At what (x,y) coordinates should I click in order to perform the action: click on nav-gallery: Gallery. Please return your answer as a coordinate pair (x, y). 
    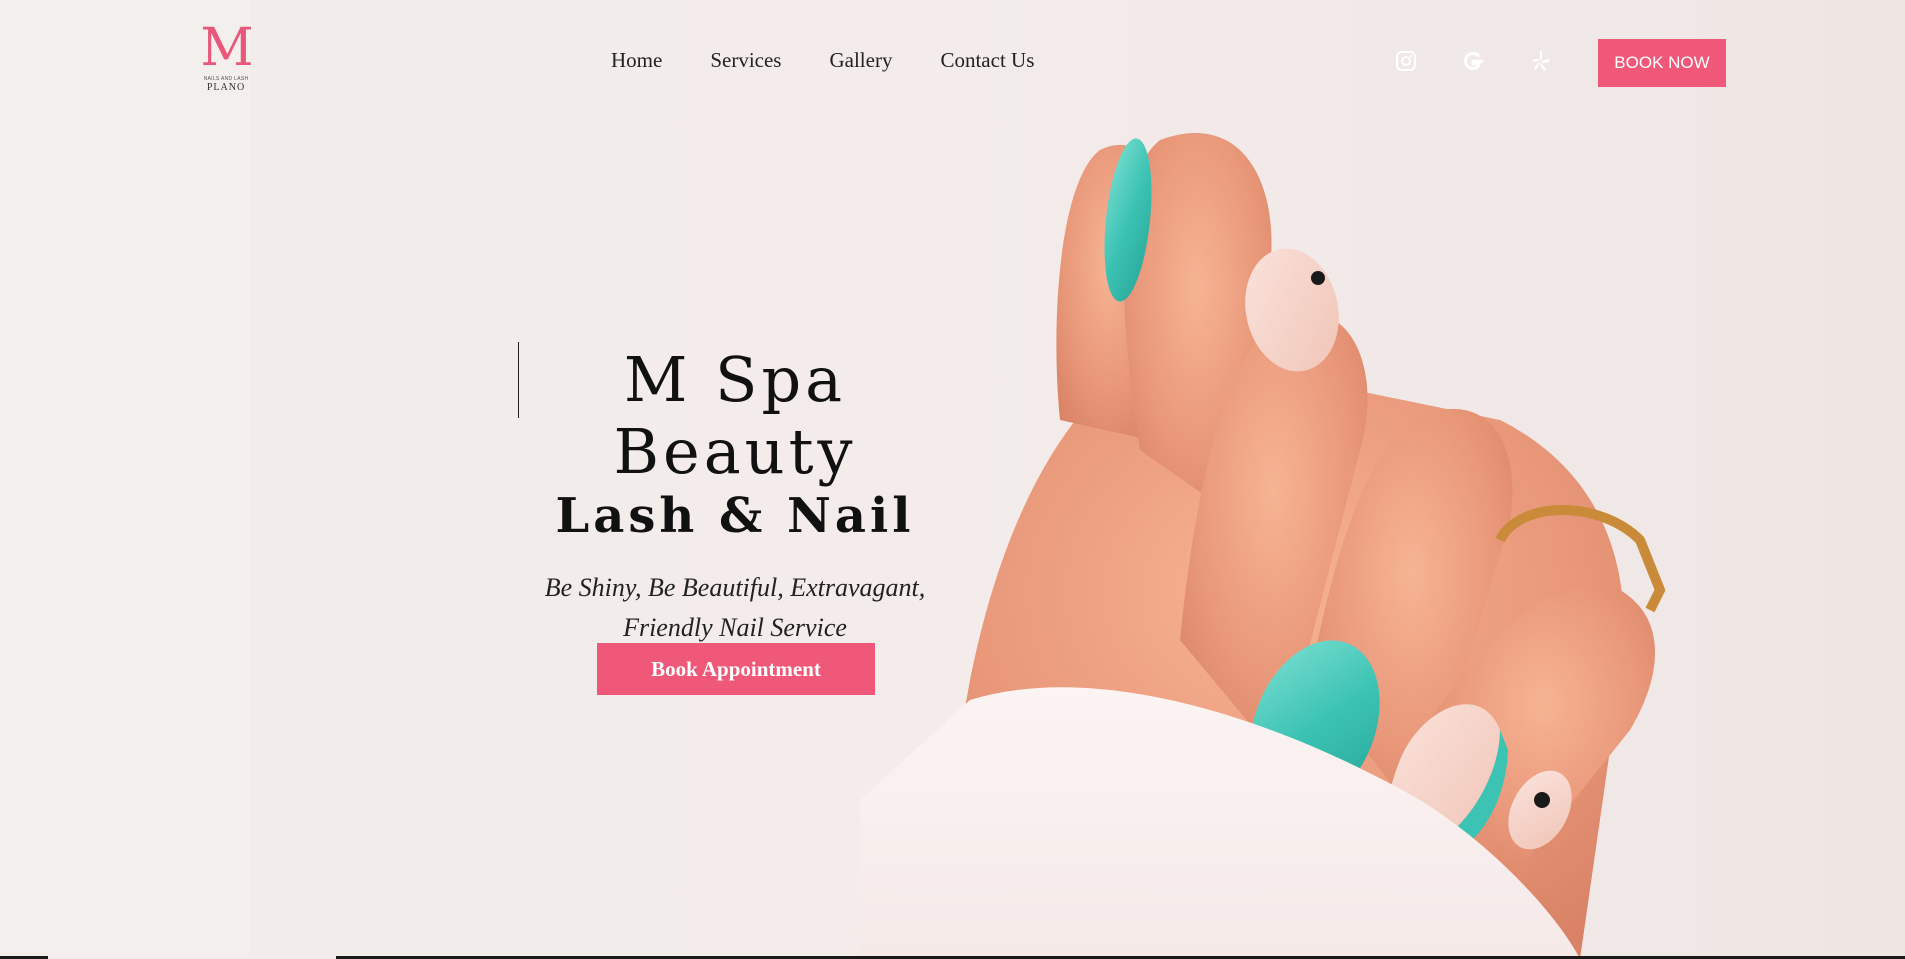
    Looking at the image, I should click on (860, 60).